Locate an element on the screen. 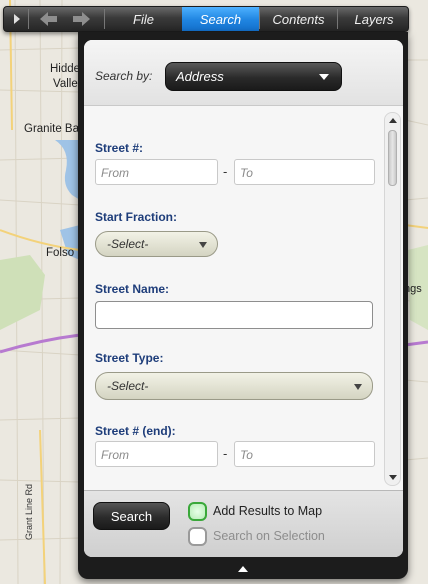 The image size is (428, 584). tab-search: Search is located at coordinates (220, 19).